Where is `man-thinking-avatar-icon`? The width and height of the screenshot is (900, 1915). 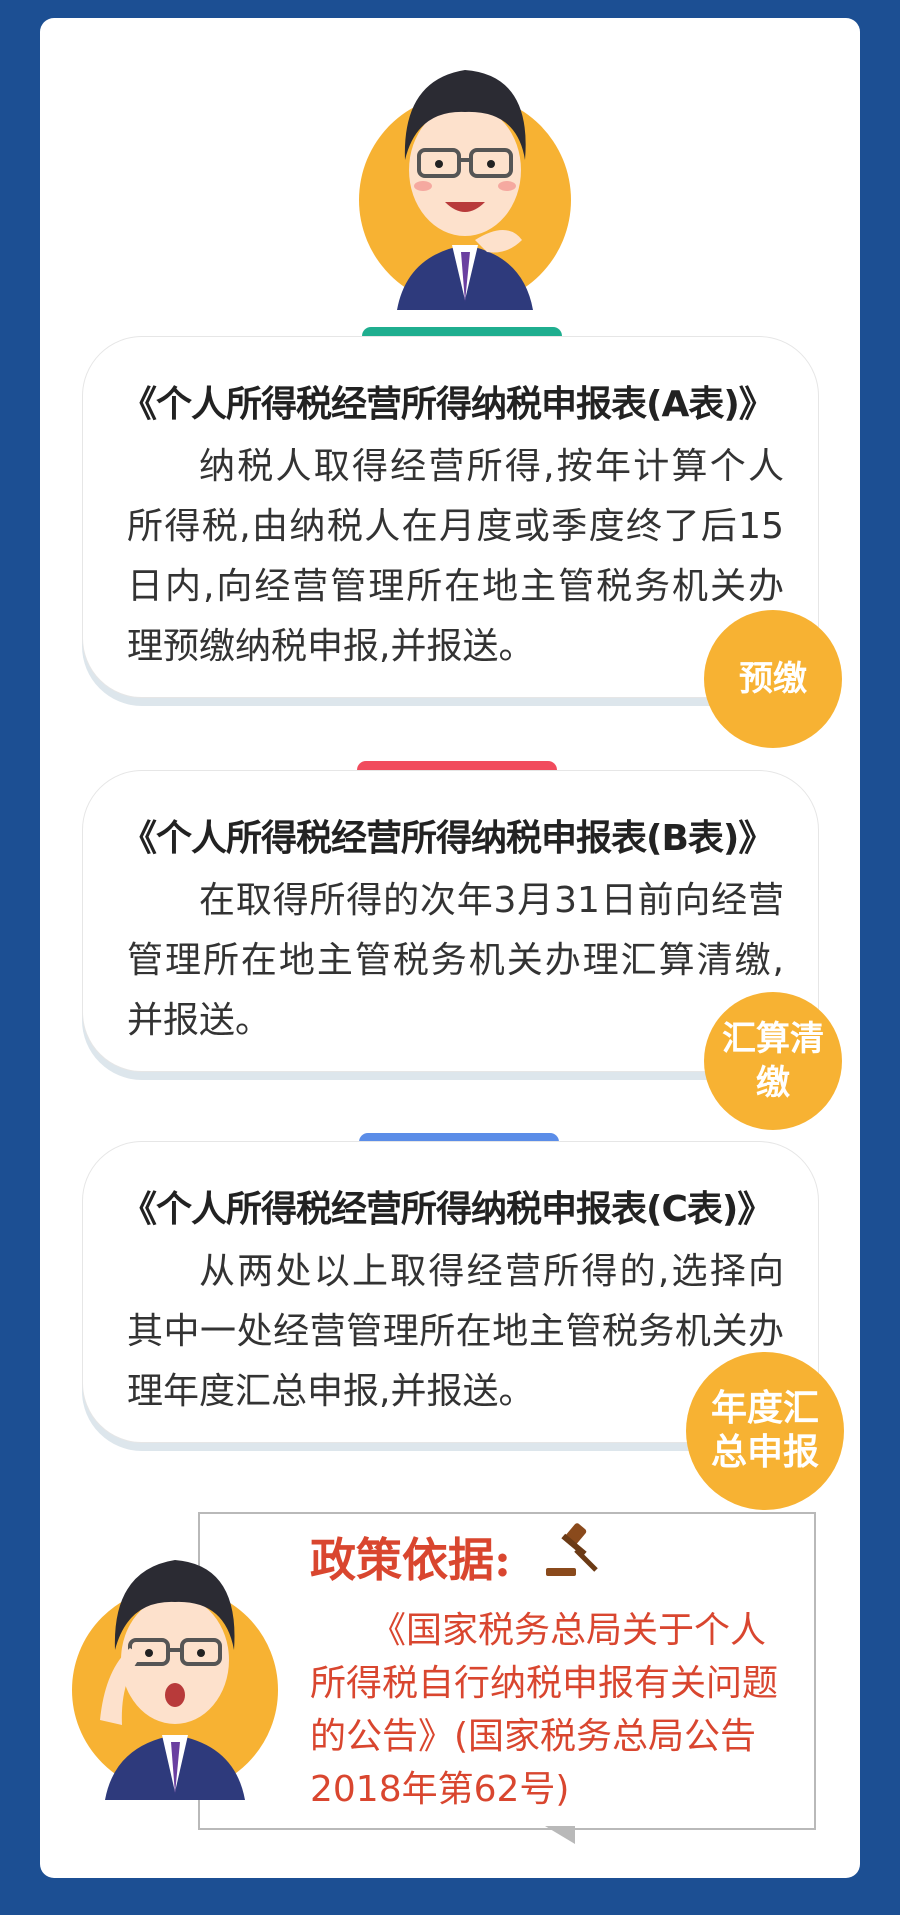
man-thinking-avatar-icon is located at coordinates (465, 190).